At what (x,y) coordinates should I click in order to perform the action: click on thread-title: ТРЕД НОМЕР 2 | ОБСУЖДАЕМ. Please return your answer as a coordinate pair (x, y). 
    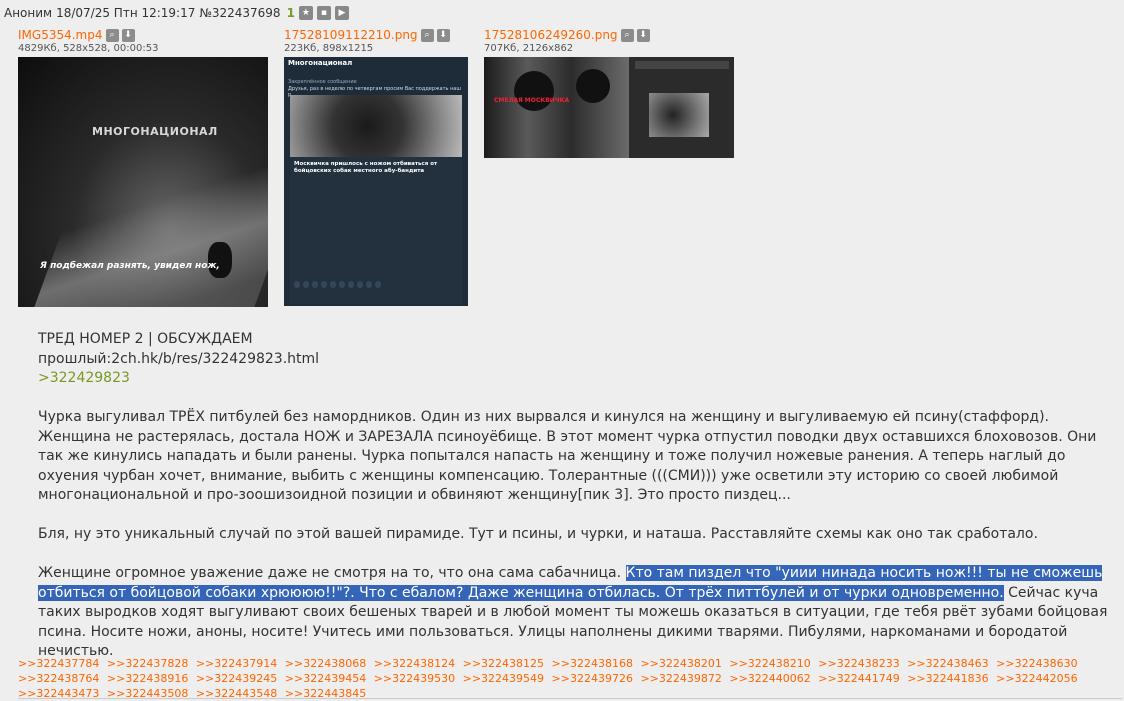
    Looking at the image, I should click on (145, 339).